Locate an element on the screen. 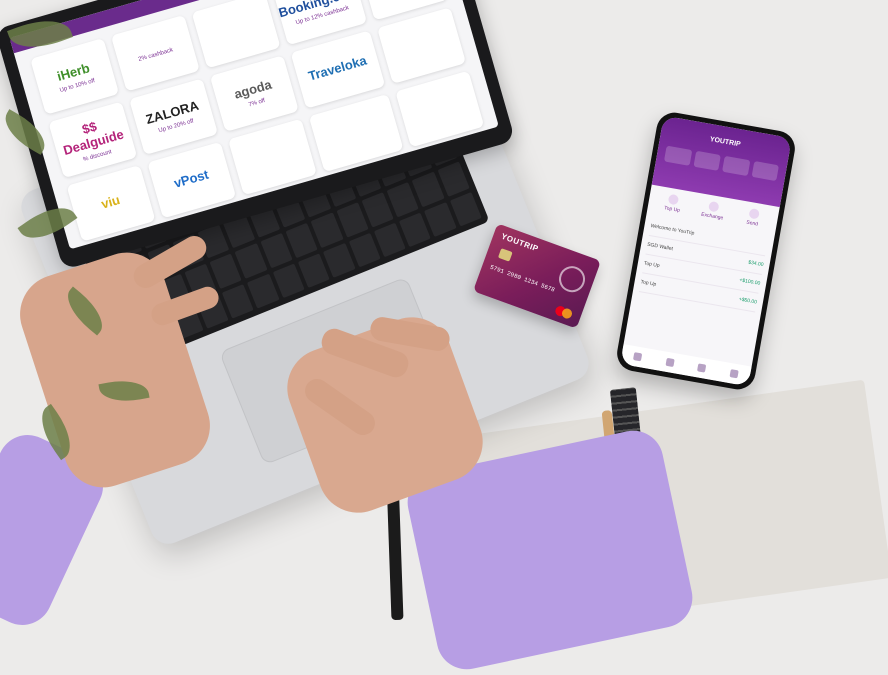 Image resolution: width=888 pixels, height=675 pixels. partner-tile: agoda 7% off is located at coordinates (254, 93).